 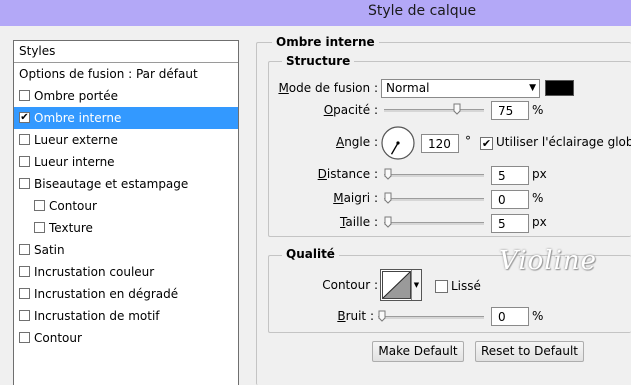 I want to click on opacity-input: 75, so click(x=510, y=110).